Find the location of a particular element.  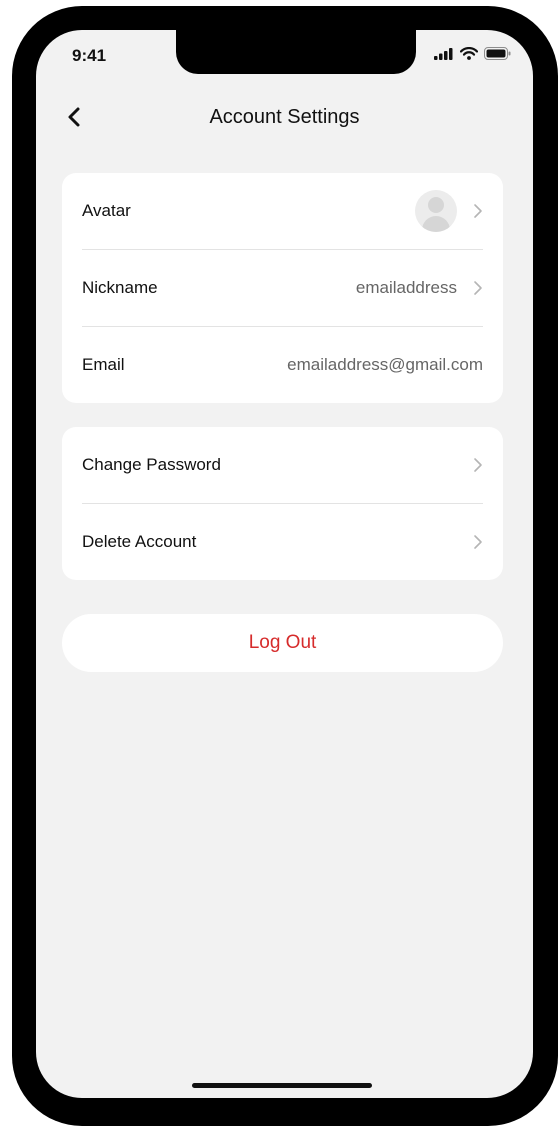

email-value: emailaddress@gmail.com is located at coordinates (385, 364).